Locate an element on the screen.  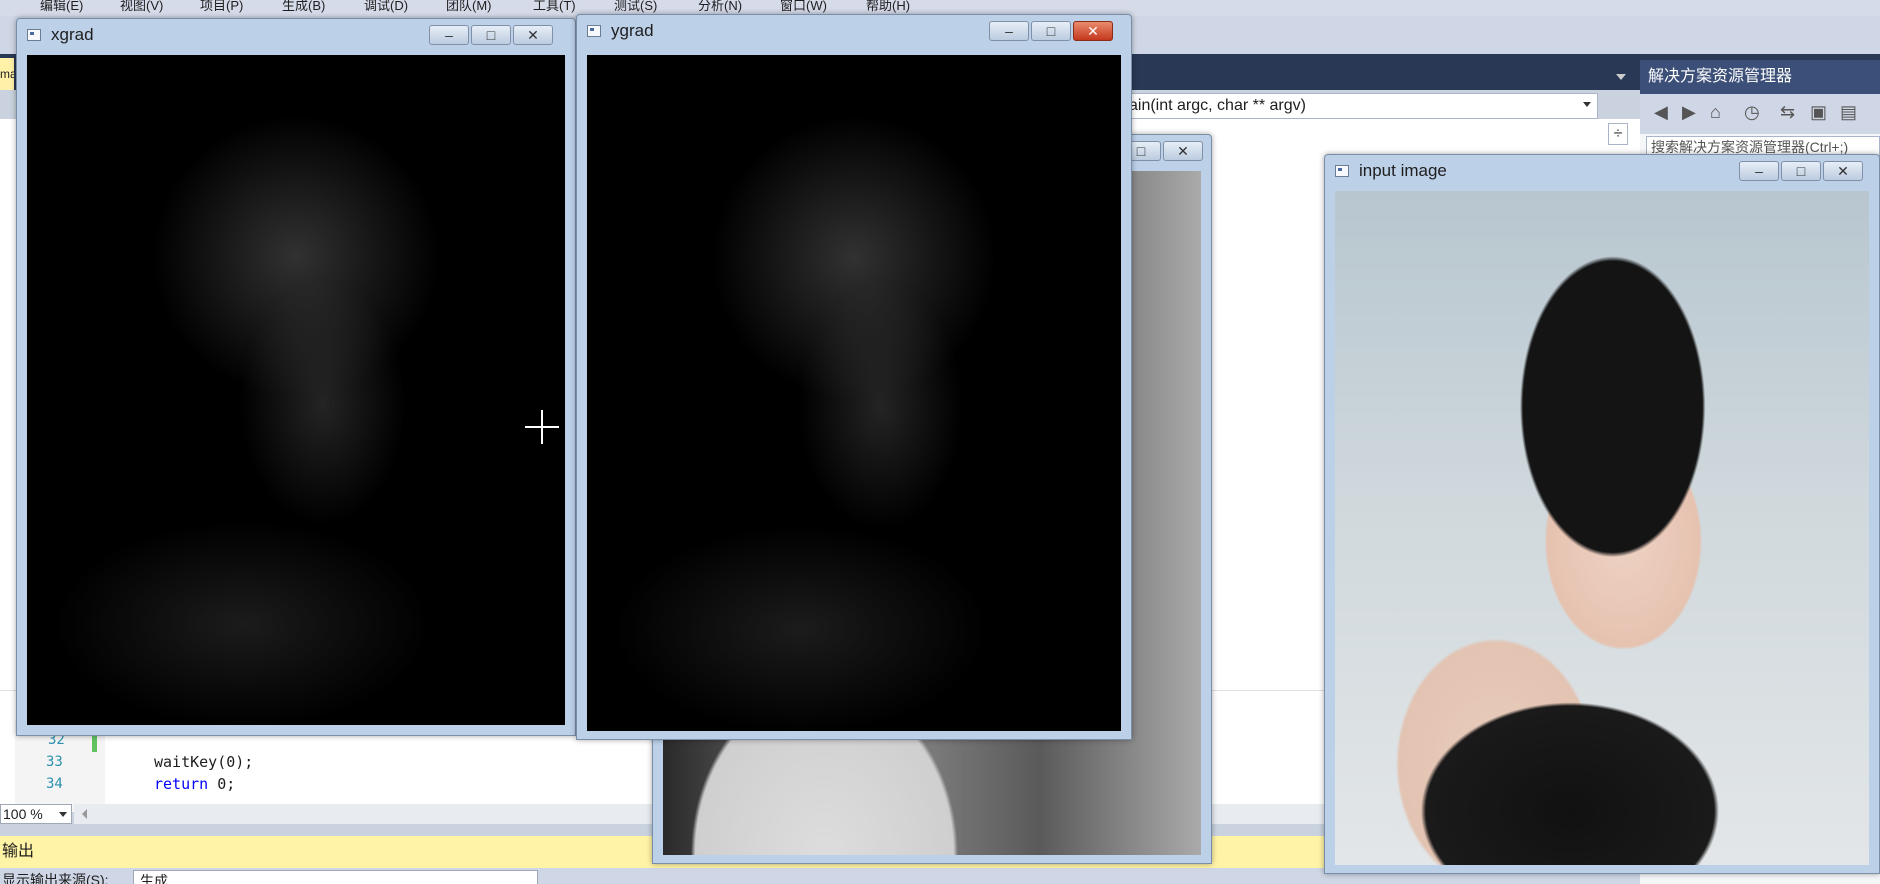
forward-icon: ▶ is located at coordinates (1689, 112).